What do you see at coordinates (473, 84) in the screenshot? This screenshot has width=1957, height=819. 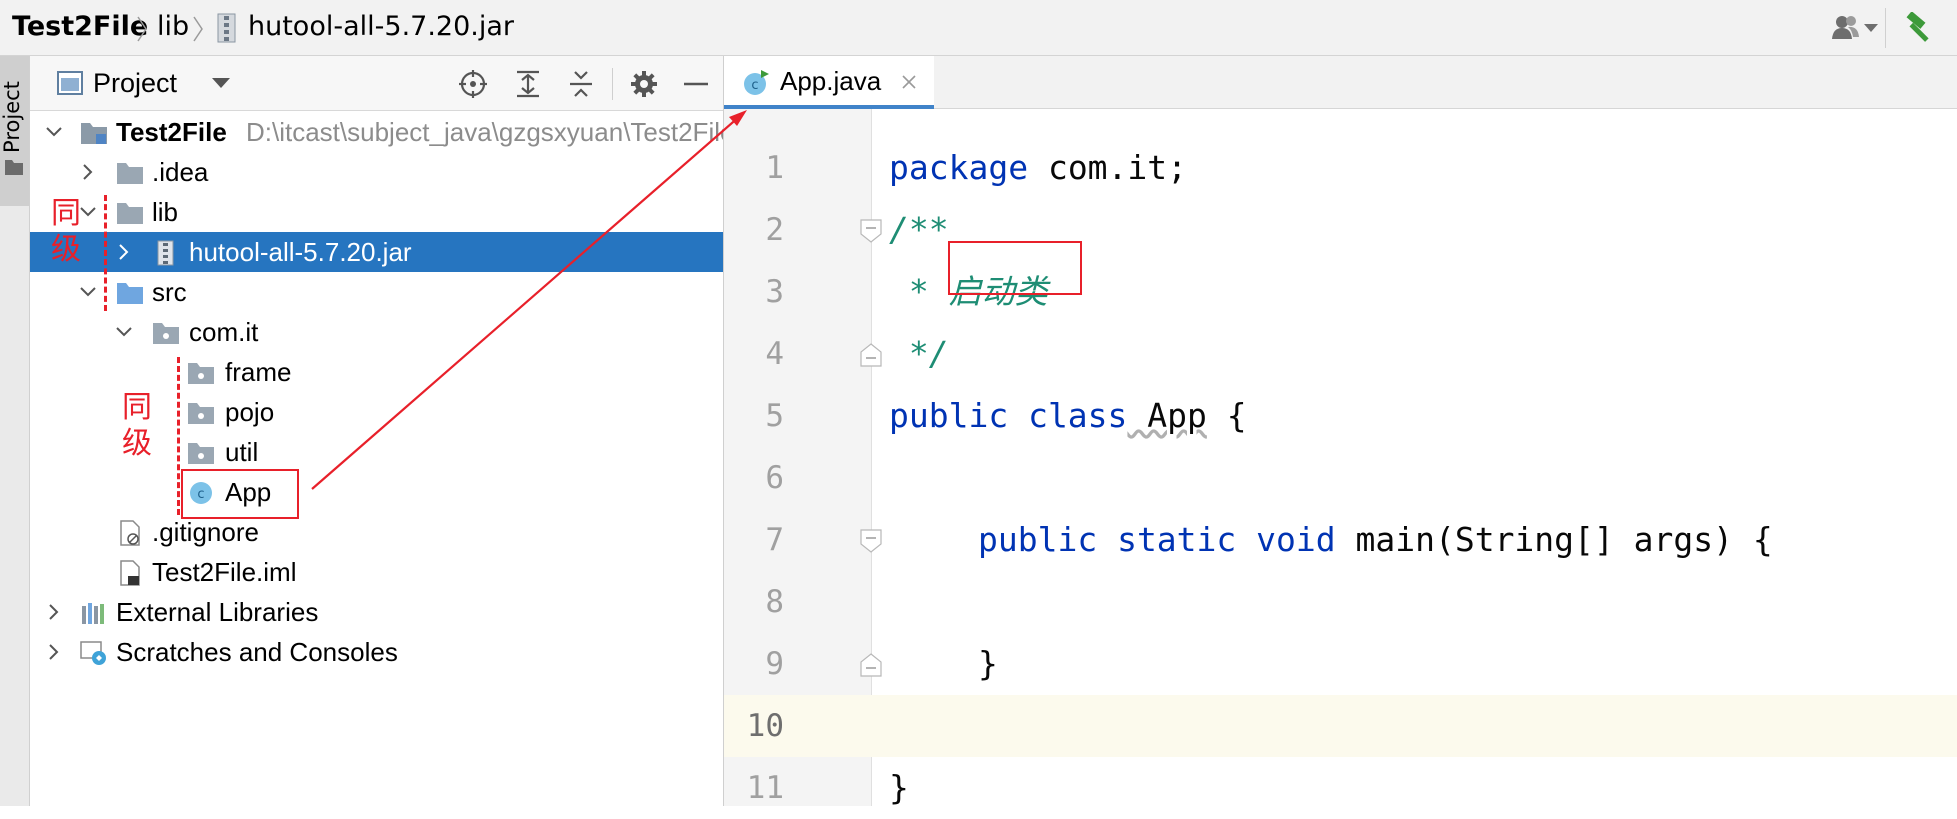 I see `locate-file-icon` at bounding box center [473, 84].